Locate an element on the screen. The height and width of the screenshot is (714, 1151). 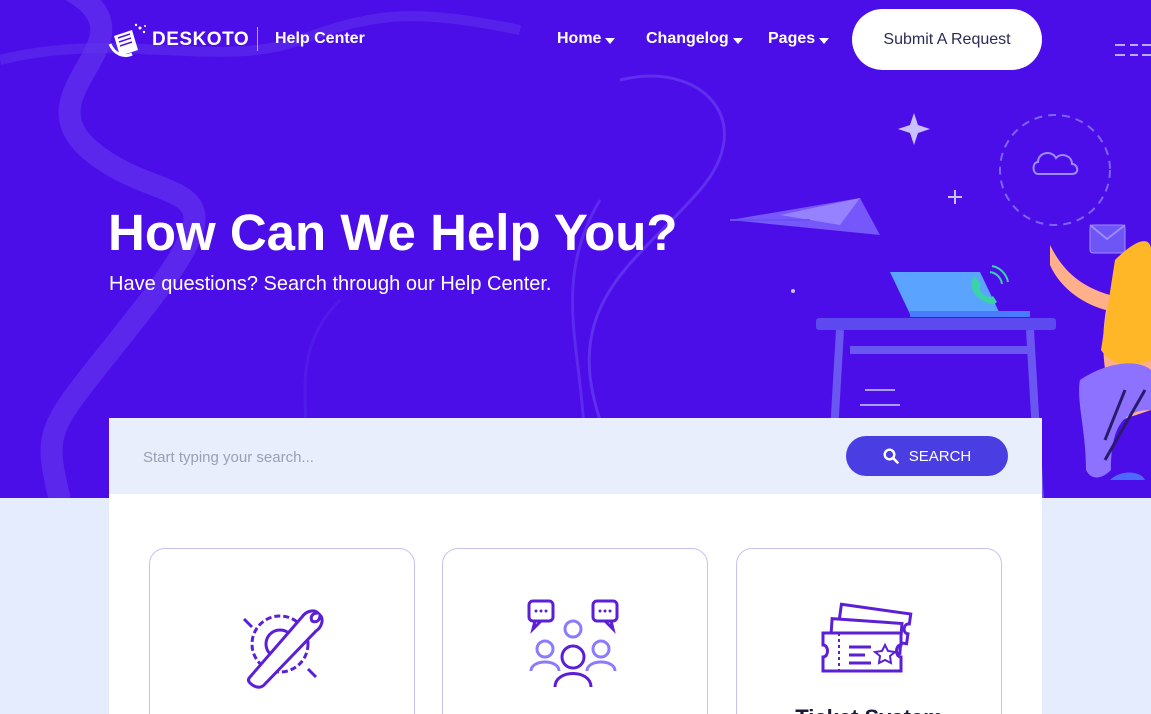
nav-menu-home: Home is located at coordinates (586, 39).